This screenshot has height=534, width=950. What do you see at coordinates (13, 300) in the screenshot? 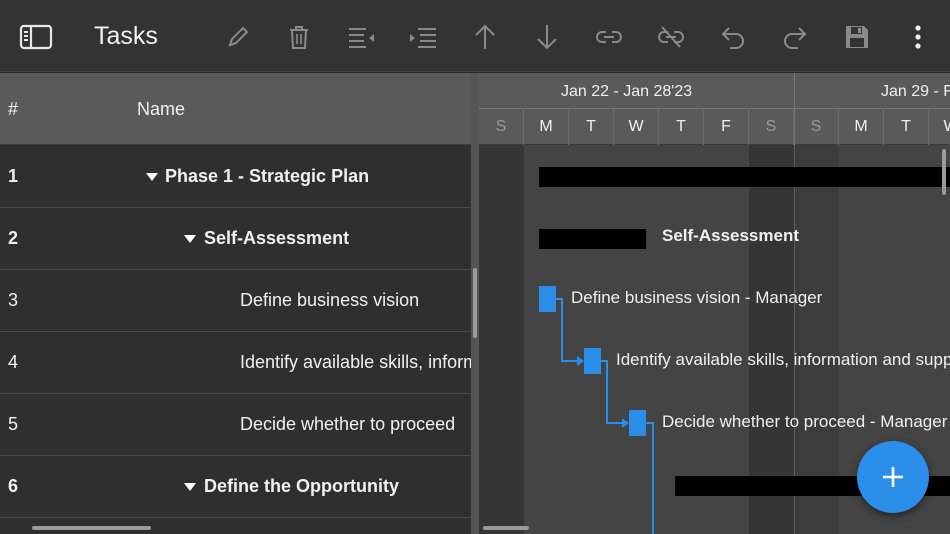
I see `row-number: 3` at bounding box center [13, 300].